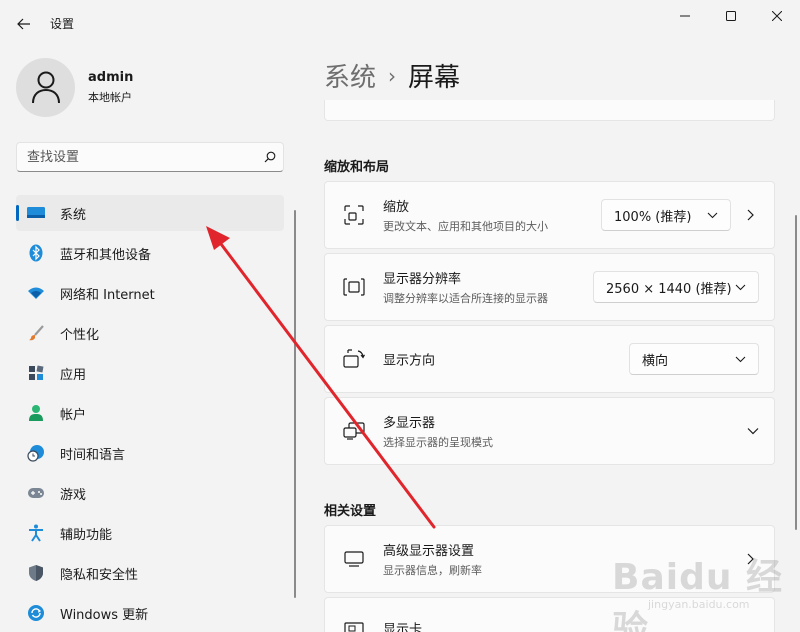 The width and height of the screenshot is (800, 632). I want to click on sidebar-item-label: 系统, so click(73, 215).